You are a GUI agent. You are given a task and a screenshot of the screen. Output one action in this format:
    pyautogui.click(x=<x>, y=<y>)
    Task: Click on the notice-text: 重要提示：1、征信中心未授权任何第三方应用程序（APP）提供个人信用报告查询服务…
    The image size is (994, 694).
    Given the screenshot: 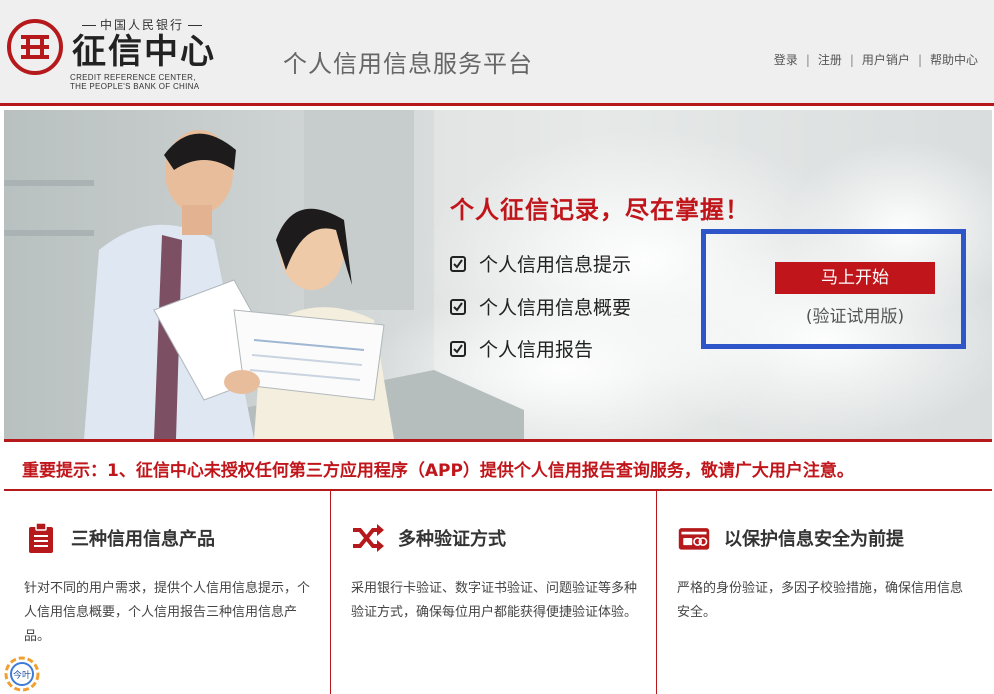 What is the action you would take?
    pyautogui.click(x=438, y=471)
    